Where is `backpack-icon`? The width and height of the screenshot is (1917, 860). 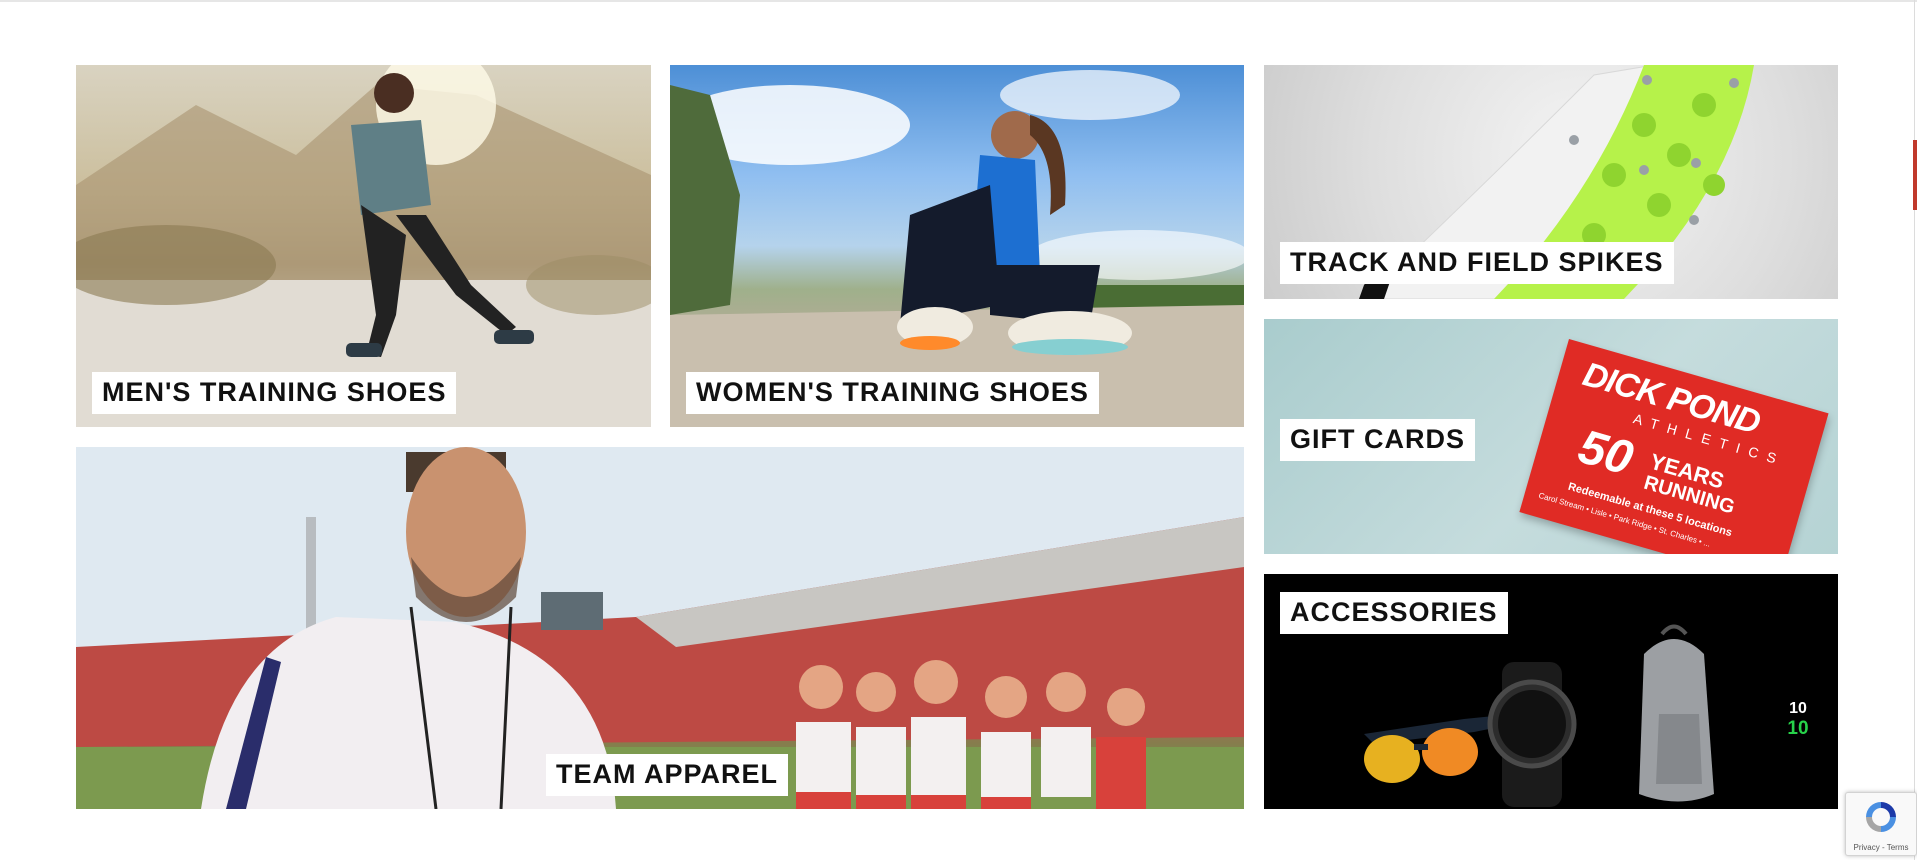
backpack-icon is located at coordinates (1676, 713).